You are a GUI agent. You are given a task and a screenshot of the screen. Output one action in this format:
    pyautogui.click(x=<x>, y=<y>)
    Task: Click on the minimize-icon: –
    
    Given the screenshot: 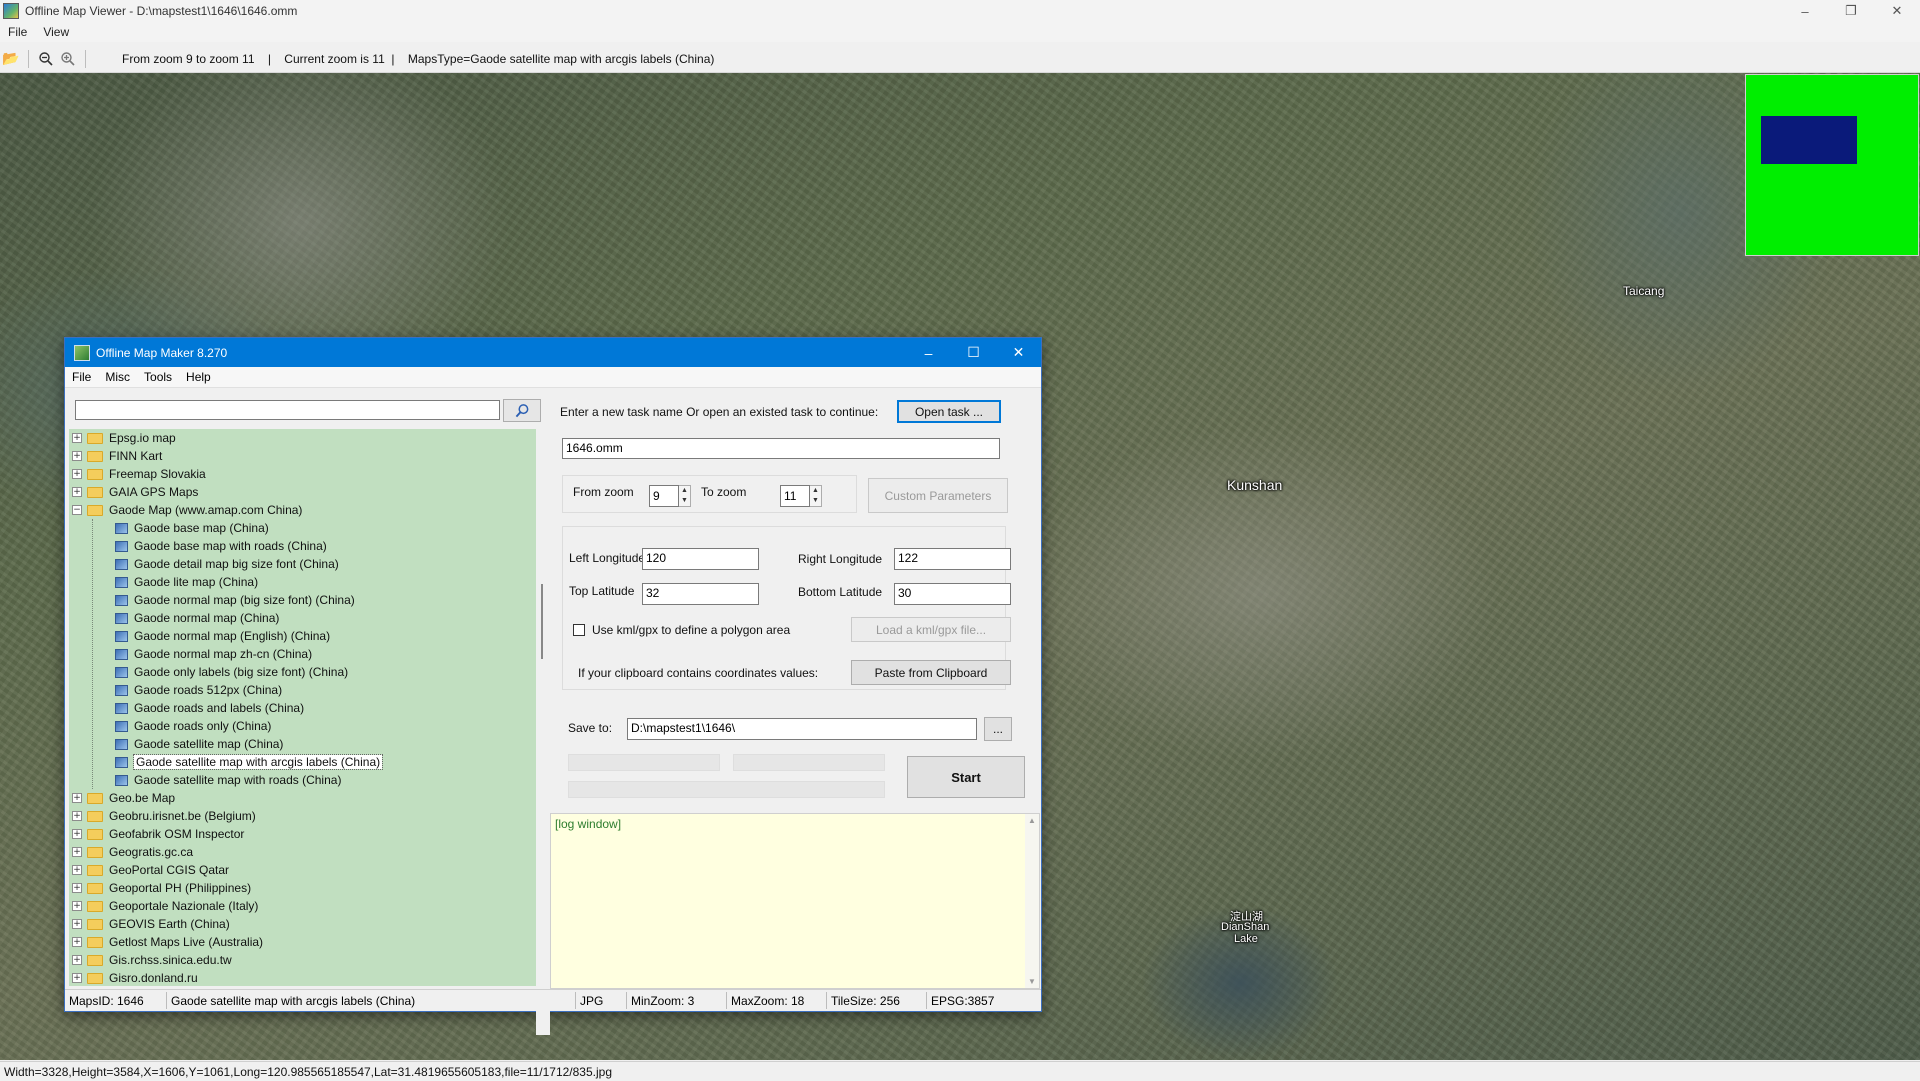 What is the action you would take?
    pyautogui.click(x=1805, y=11)
    